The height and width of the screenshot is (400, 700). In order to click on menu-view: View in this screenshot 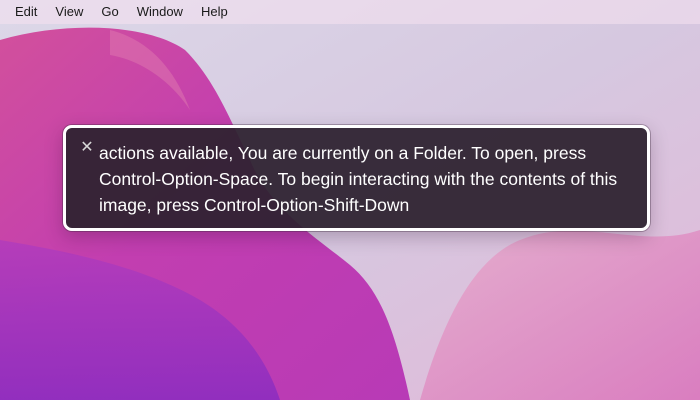, I will do `click(69, 12)`.